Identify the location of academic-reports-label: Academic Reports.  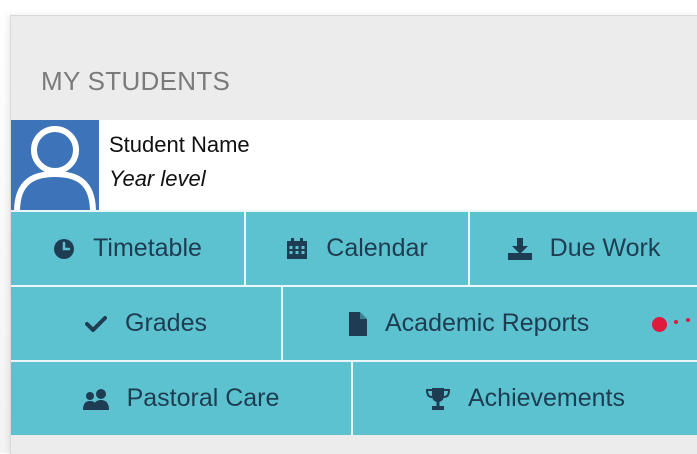
(487, 323).